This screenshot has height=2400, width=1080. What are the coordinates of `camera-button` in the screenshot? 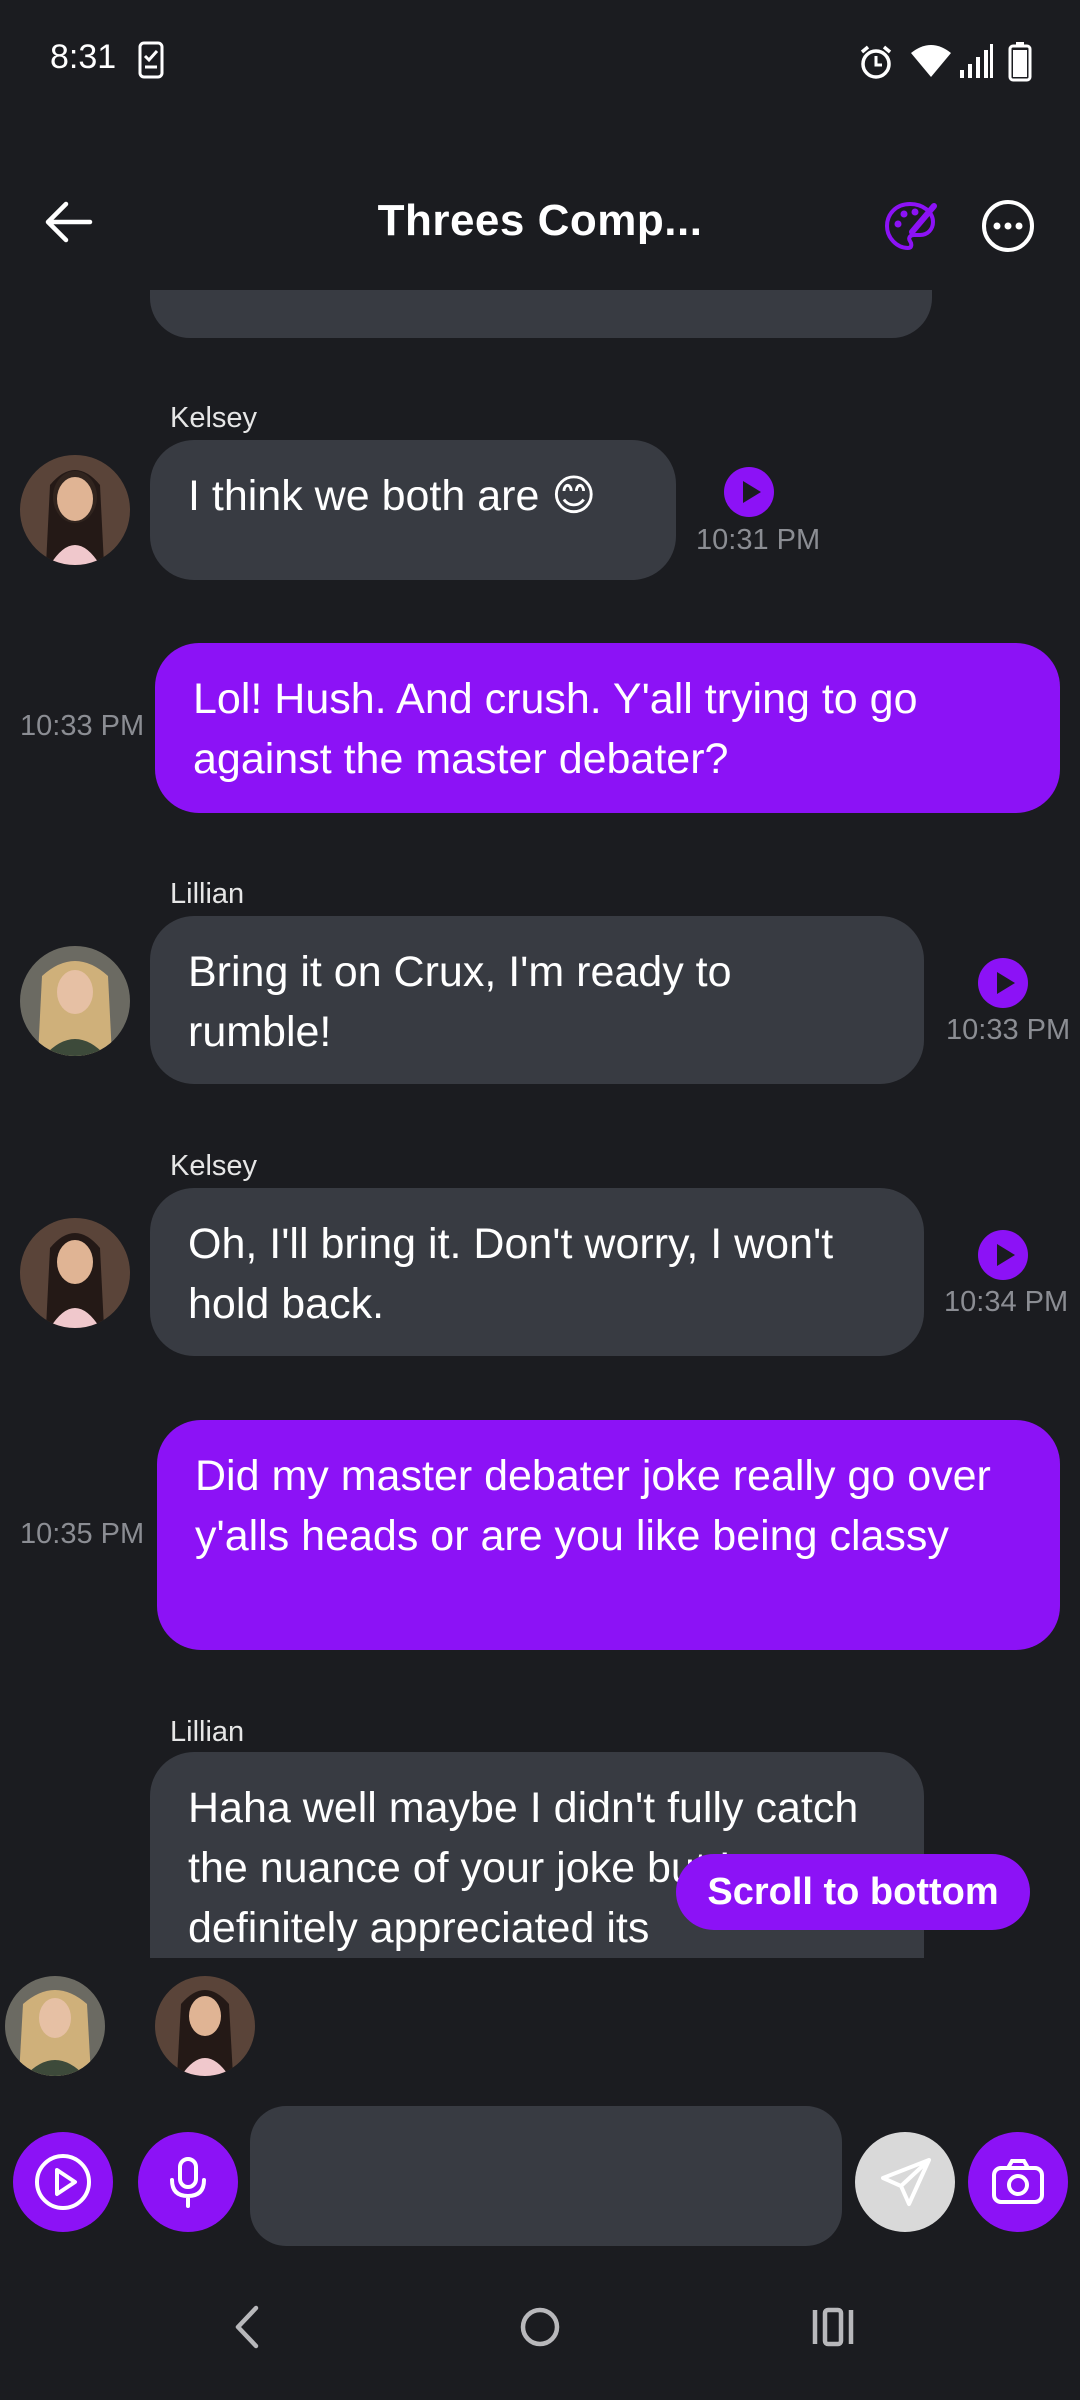 It's located at (1018, 2182).